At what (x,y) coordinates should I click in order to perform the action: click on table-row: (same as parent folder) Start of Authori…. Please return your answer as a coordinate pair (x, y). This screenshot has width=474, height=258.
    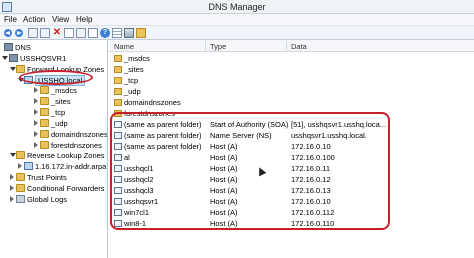
    Looking at the image, I should click on (291, 124).